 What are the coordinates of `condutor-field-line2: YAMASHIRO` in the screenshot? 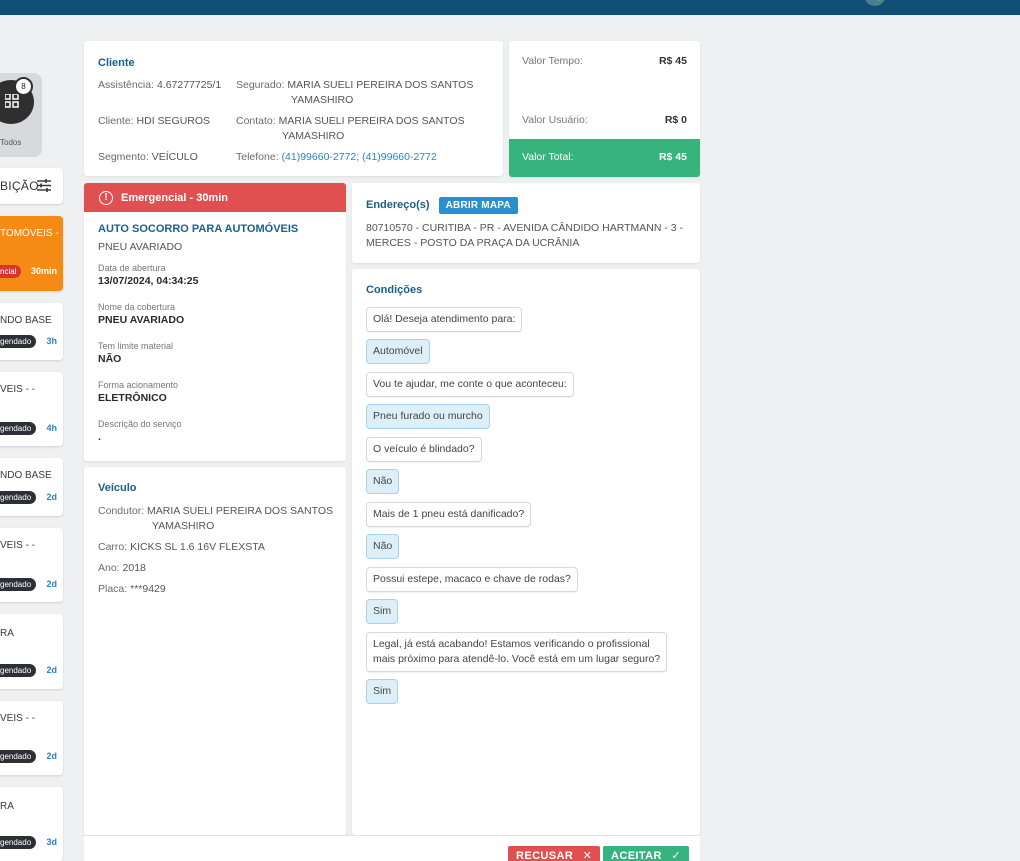 It's located at (183, 526).